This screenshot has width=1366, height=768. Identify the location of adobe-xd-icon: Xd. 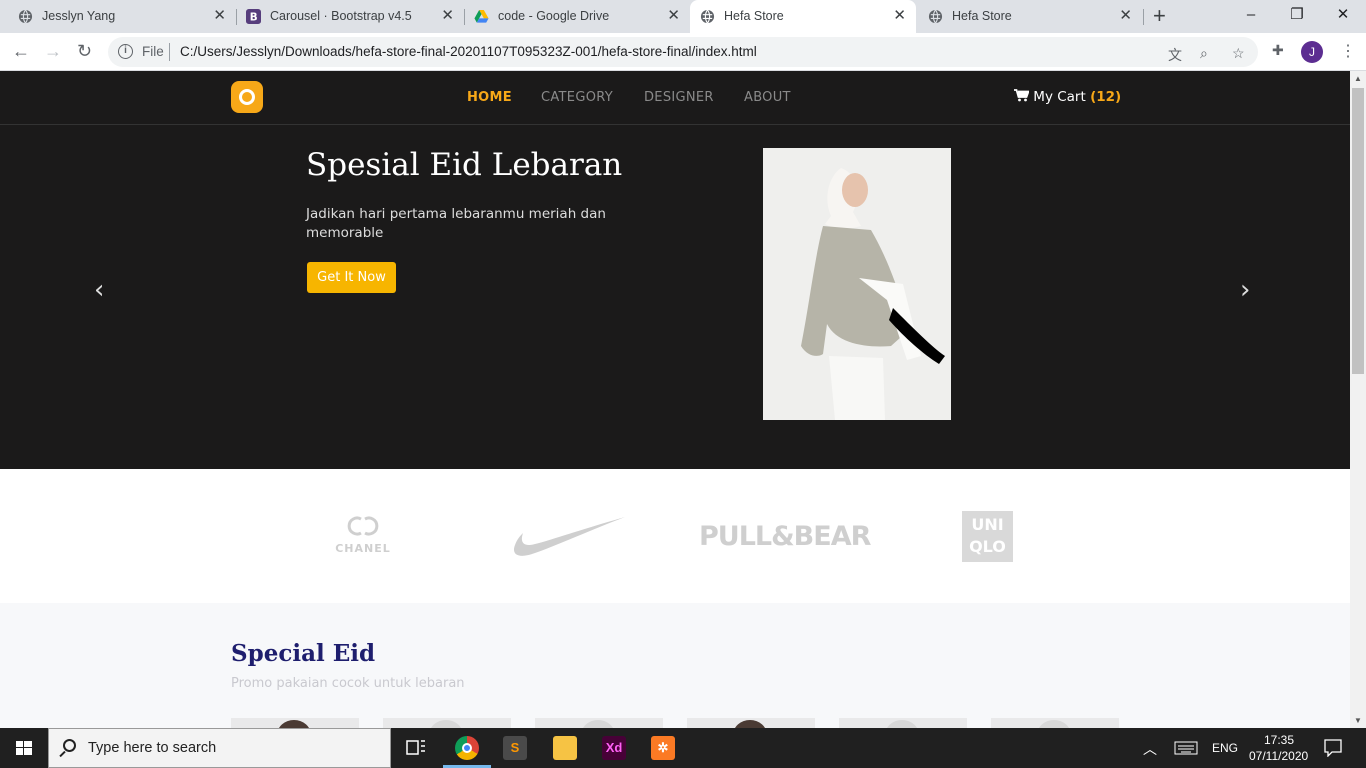
(614, 748).